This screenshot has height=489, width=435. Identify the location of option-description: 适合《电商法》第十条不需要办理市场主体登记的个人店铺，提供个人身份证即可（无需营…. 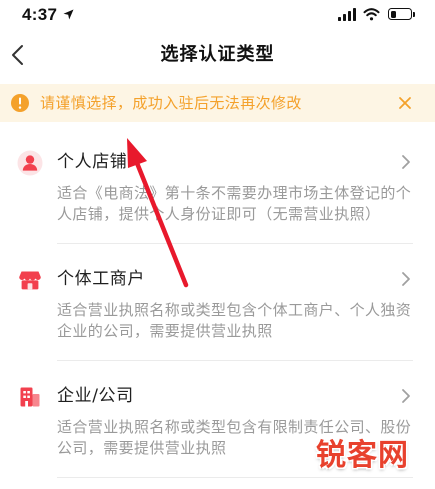
(234, 203).